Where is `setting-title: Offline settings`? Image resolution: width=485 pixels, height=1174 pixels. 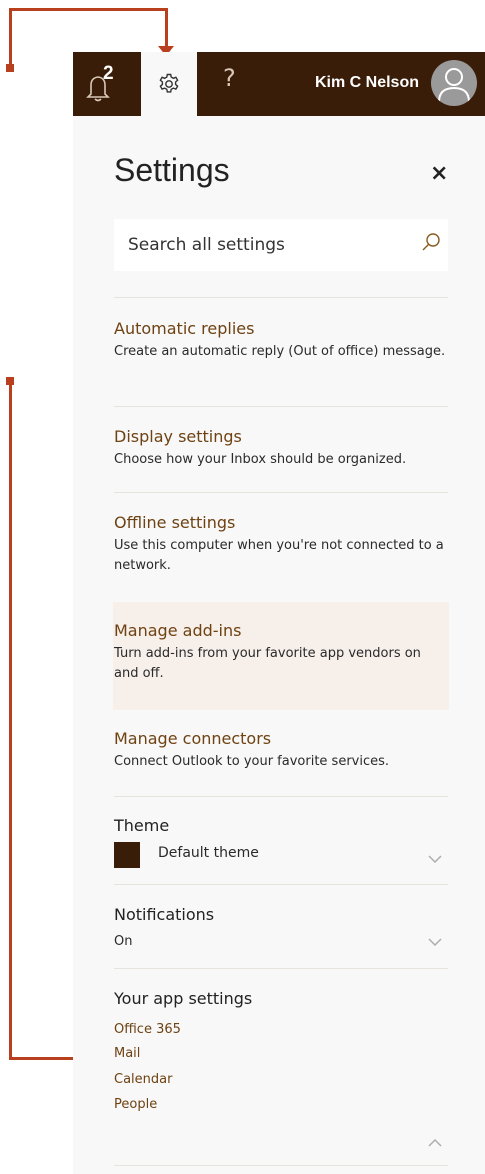 setting-title: Offline settings is located at coordinates (175, 522).